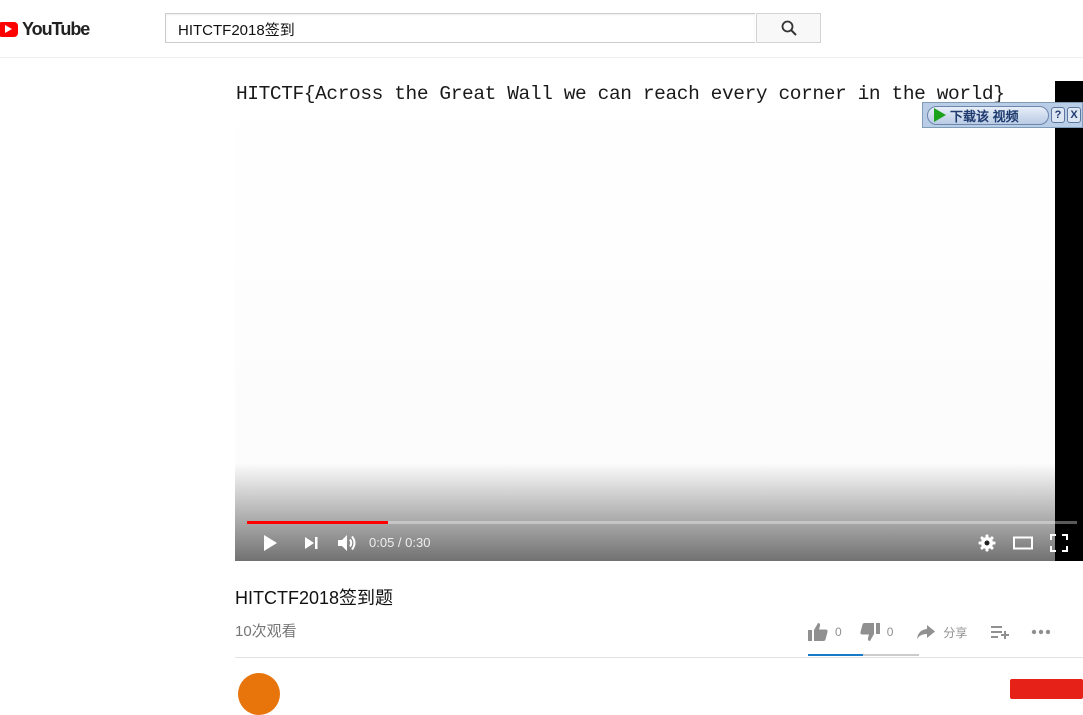 This screenshot has width=1083, height=715. I want to click on progress-bar, so click(662, 522).